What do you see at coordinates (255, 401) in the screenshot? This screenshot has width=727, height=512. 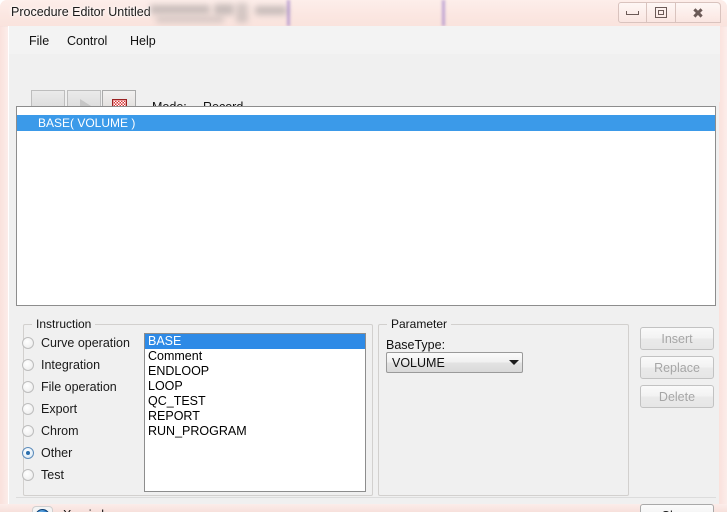 I see `list-item-qc-test: QC_TEST` at bounding box center [255, 401].